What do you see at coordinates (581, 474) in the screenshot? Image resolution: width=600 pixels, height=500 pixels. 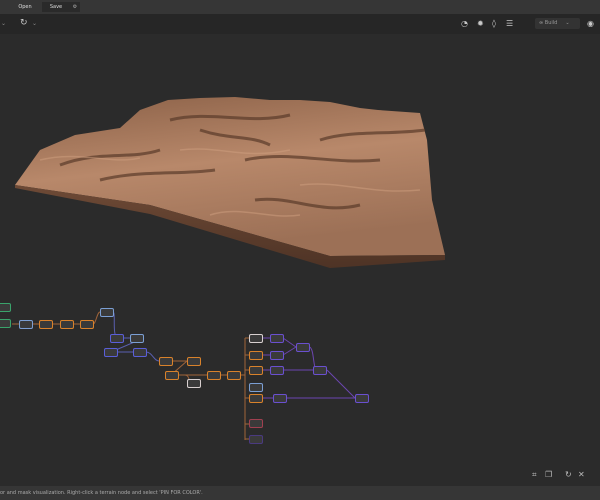 I see `tools-icon: ✕` at bounding box center [581, 474].